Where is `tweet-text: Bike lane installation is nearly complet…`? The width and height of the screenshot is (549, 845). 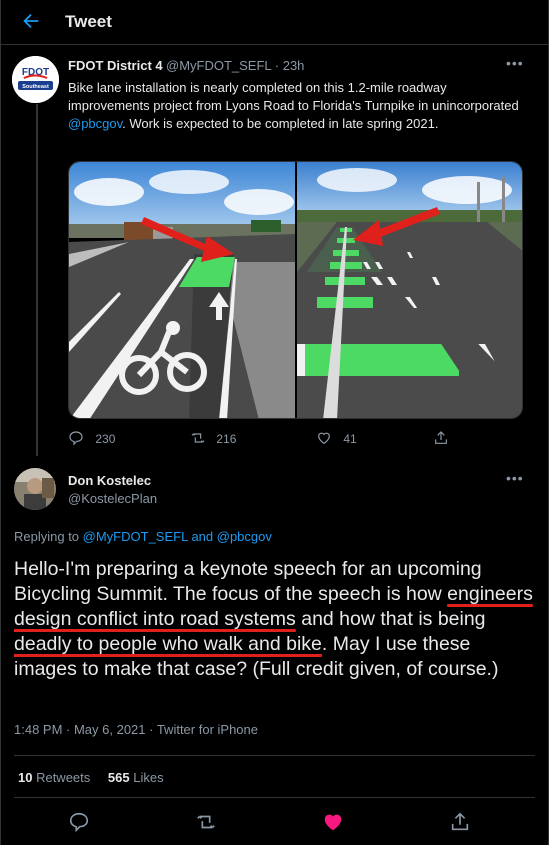
tweet-text: Bike lane installation is nearly complet… is located at coordinates (295, 106).